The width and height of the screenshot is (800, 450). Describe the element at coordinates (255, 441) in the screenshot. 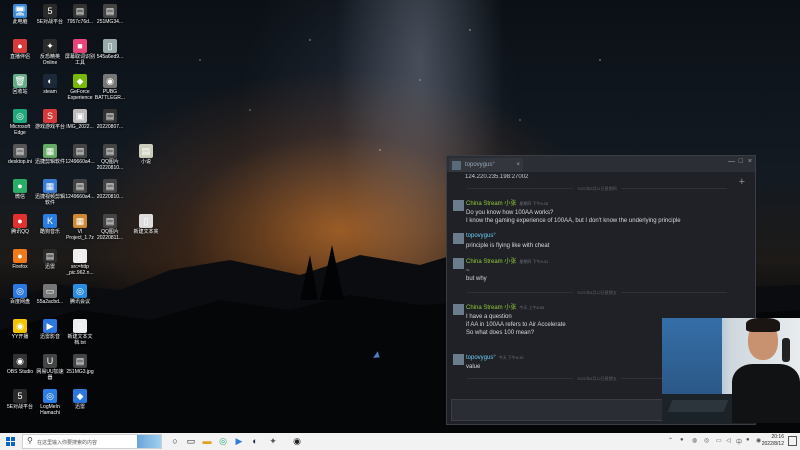

I see `steam-icon: ◐` at that location.